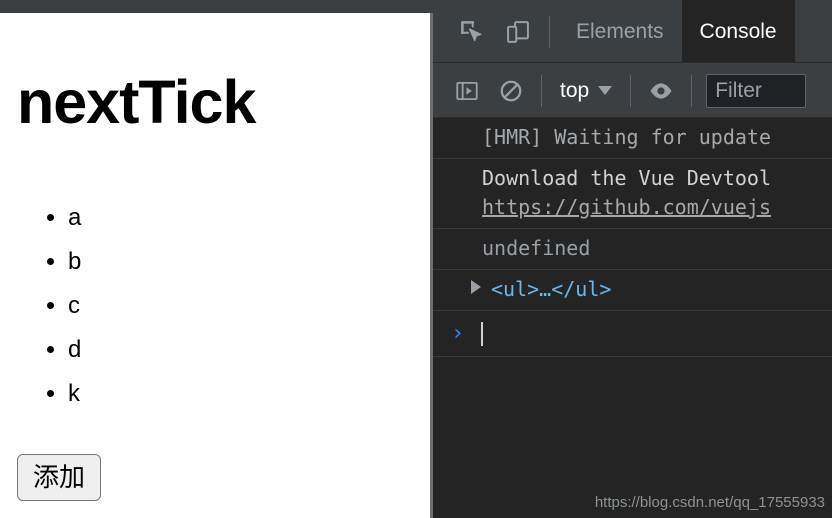  I want to click on add-button: 添加, so click(59, 477).